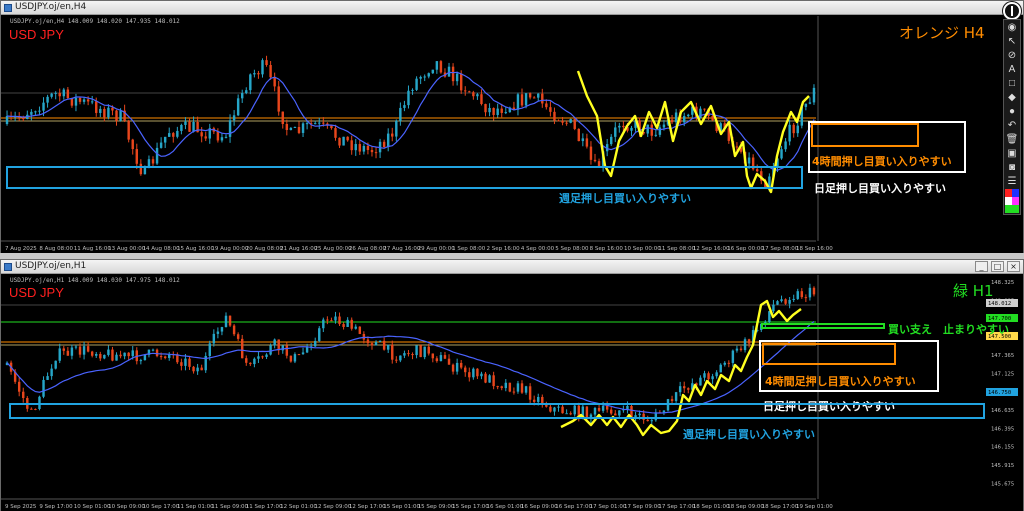  Describe the element at coordinates (865, 135) in the screenshot. I see `top-4h-color-swatch` at that location.